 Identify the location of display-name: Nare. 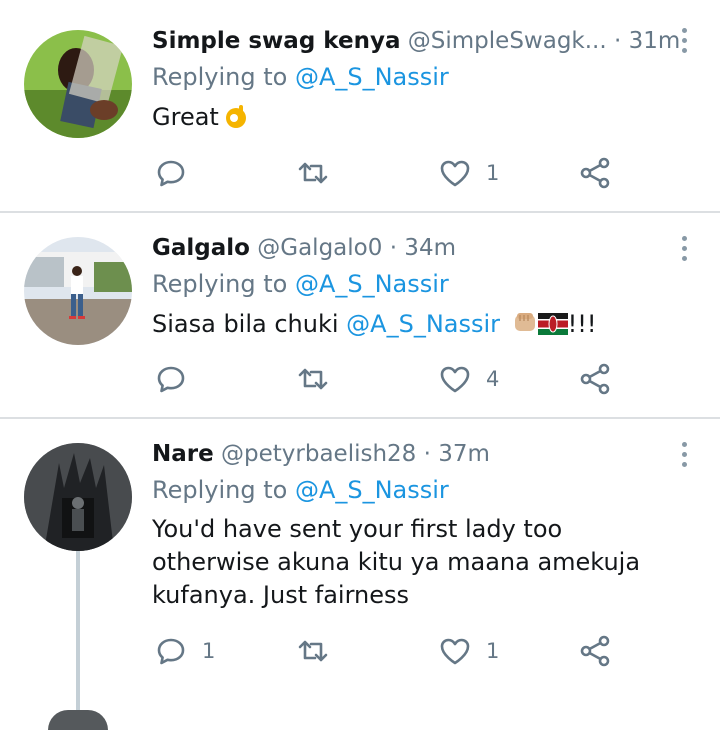
(183, 454).